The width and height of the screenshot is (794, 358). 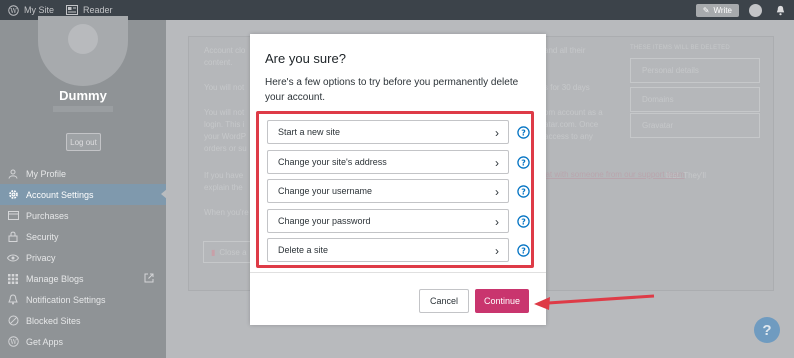 What do you see at coordinates (567, 87) in the screenshot?
I see `background-text-line: s for 30 days` at bounding box center [567, 87].